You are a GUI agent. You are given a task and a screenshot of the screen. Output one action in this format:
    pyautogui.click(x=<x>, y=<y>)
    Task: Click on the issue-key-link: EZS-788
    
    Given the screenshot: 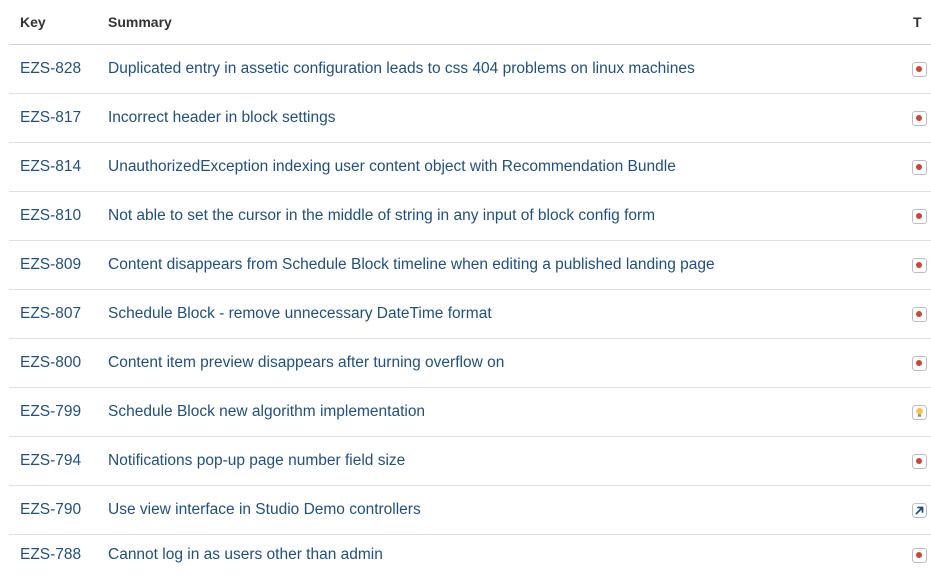 What is the action you would take?
    pyautogui.click(x=50, y=554)
    